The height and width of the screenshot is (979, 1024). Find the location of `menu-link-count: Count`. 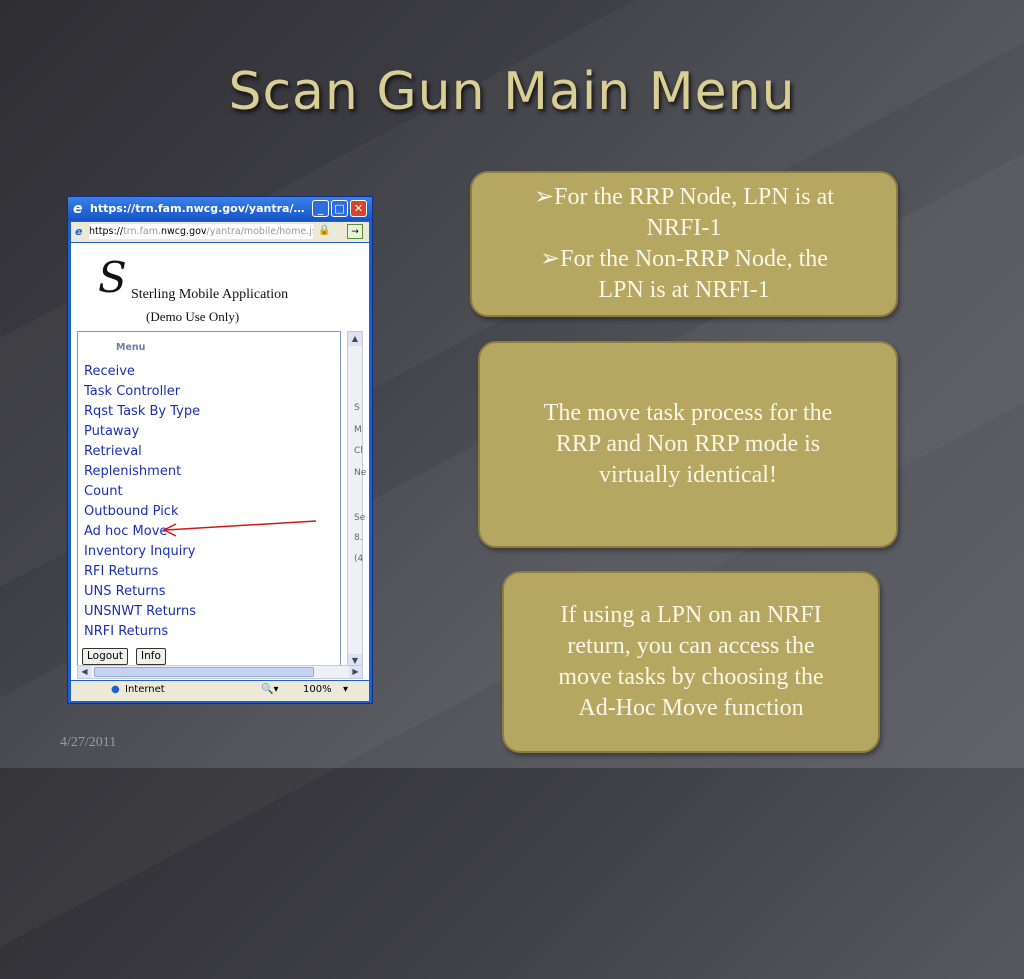

menu-link-count: Count is located at coordinates (142, 493).